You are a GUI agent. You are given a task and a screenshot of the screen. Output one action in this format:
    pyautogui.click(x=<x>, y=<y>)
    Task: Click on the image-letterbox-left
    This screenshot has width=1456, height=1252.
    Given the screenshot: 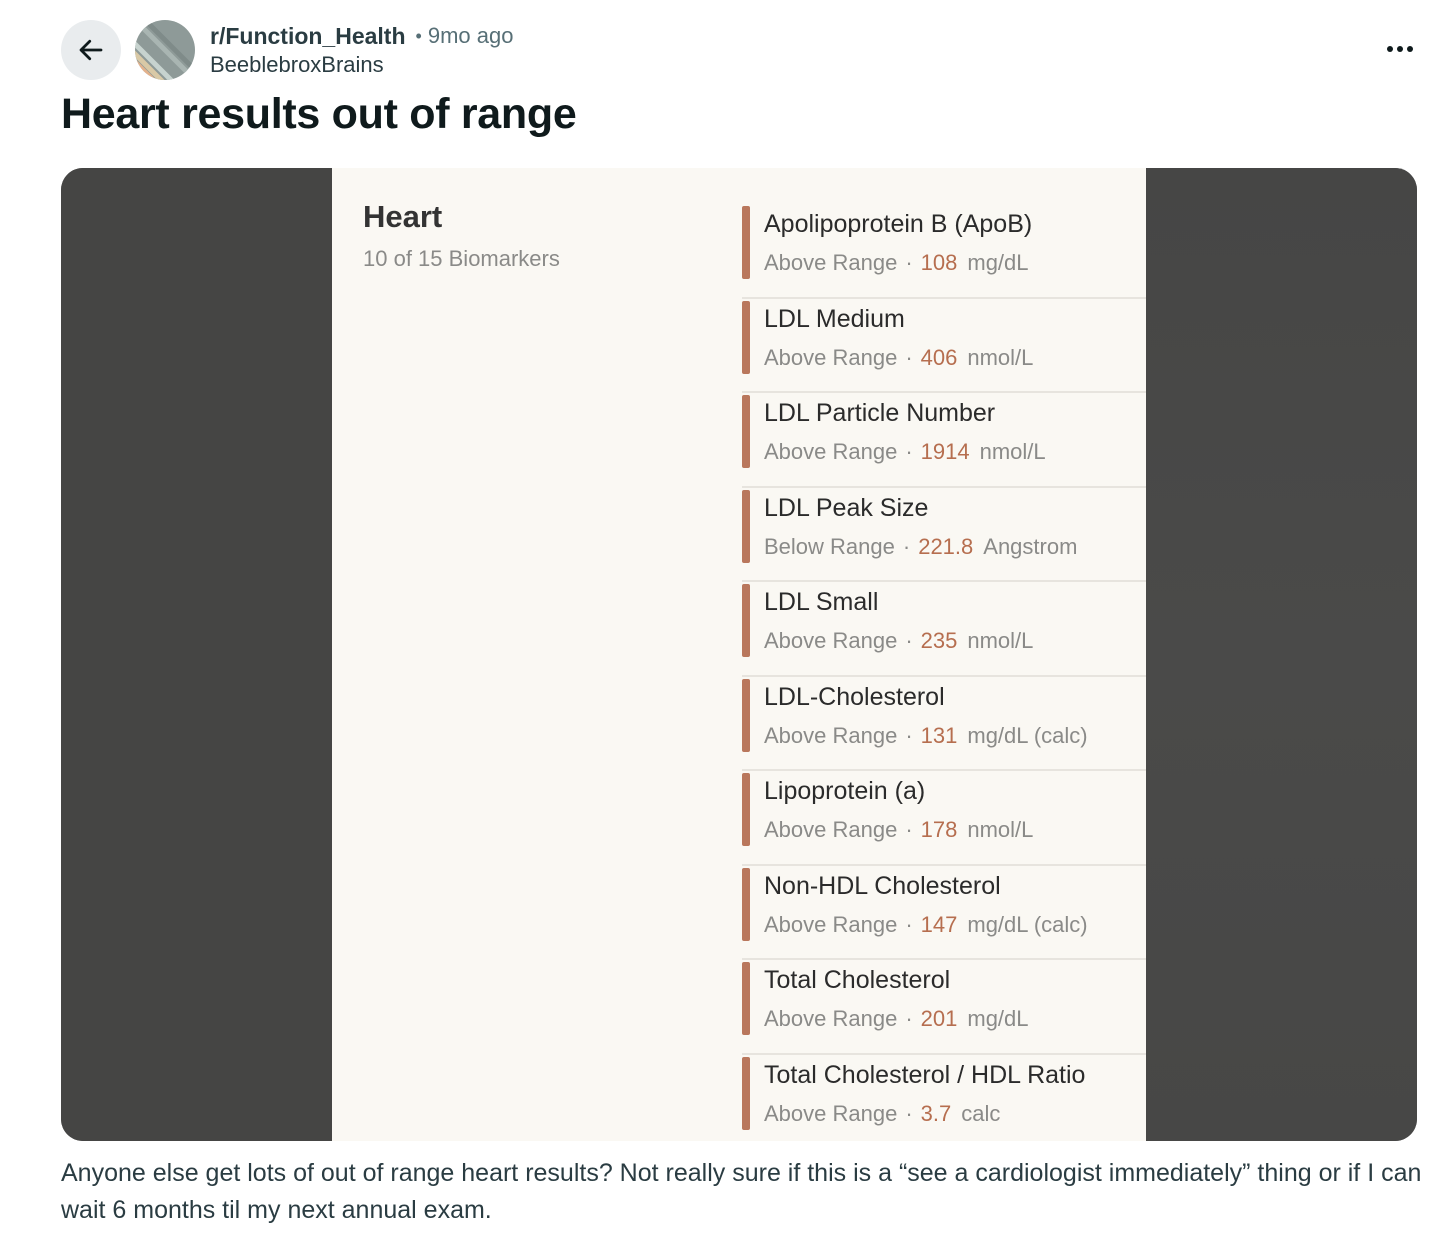 What is the action you would take?
    pyautogui.click(x=196, y=654)
    